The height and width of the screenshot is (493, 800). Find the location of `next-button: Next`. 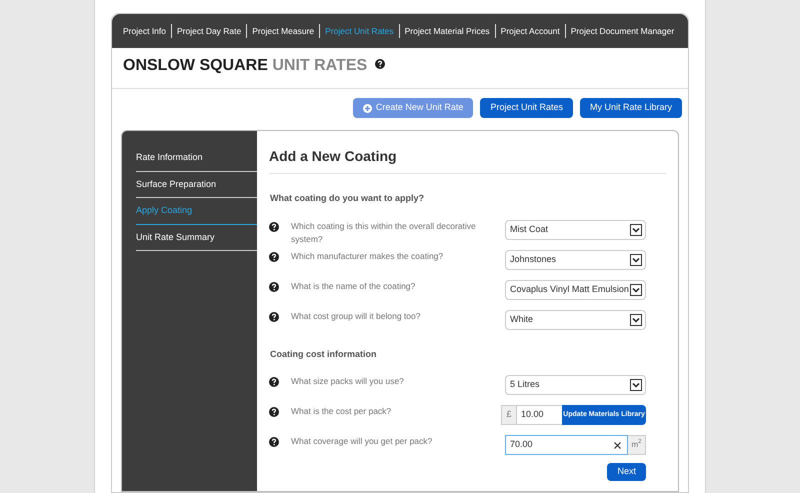

next-button: Next is located at coordinates (626, 472).